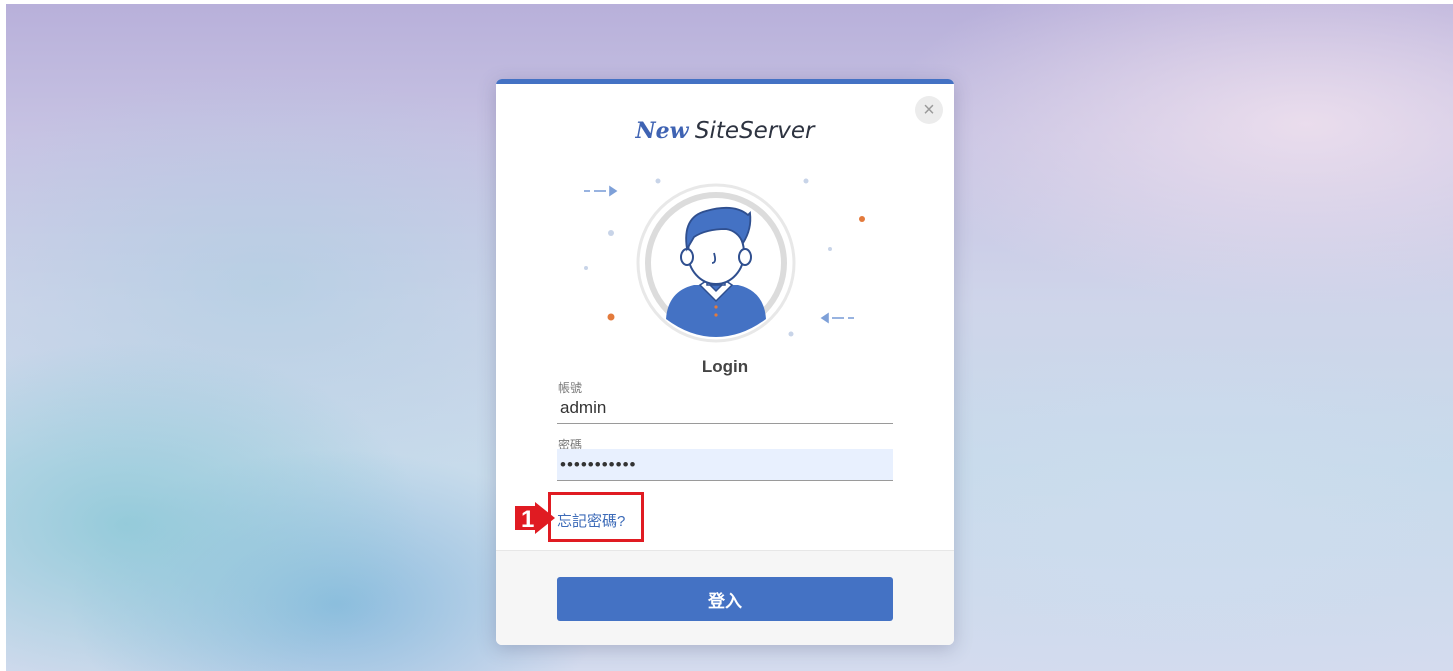 Image resolution: width=1453 pixels, height=671 pixels. I want to click on dialog-footer: 登入, so click(725, 597).